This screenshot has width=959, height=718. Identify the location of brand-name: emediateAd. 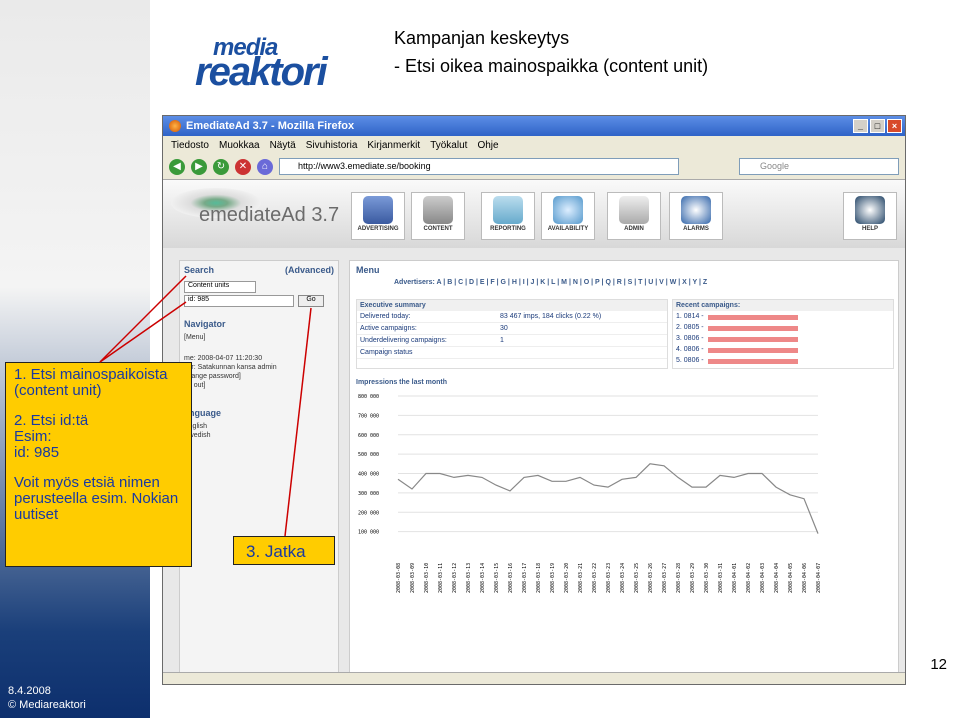
(252, 215).